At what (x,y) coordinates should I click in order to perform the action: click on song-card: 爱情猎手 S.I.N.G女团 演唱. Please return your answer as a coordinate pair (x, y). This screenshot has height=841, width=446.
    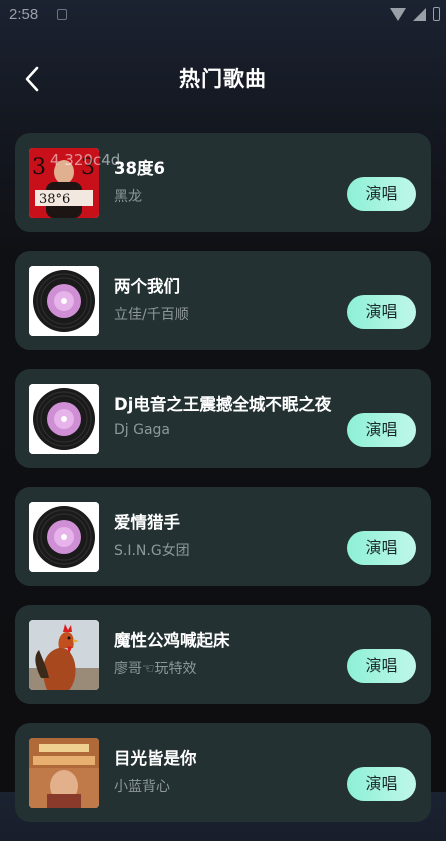
    Looking at the image, I should click on (223, 536).